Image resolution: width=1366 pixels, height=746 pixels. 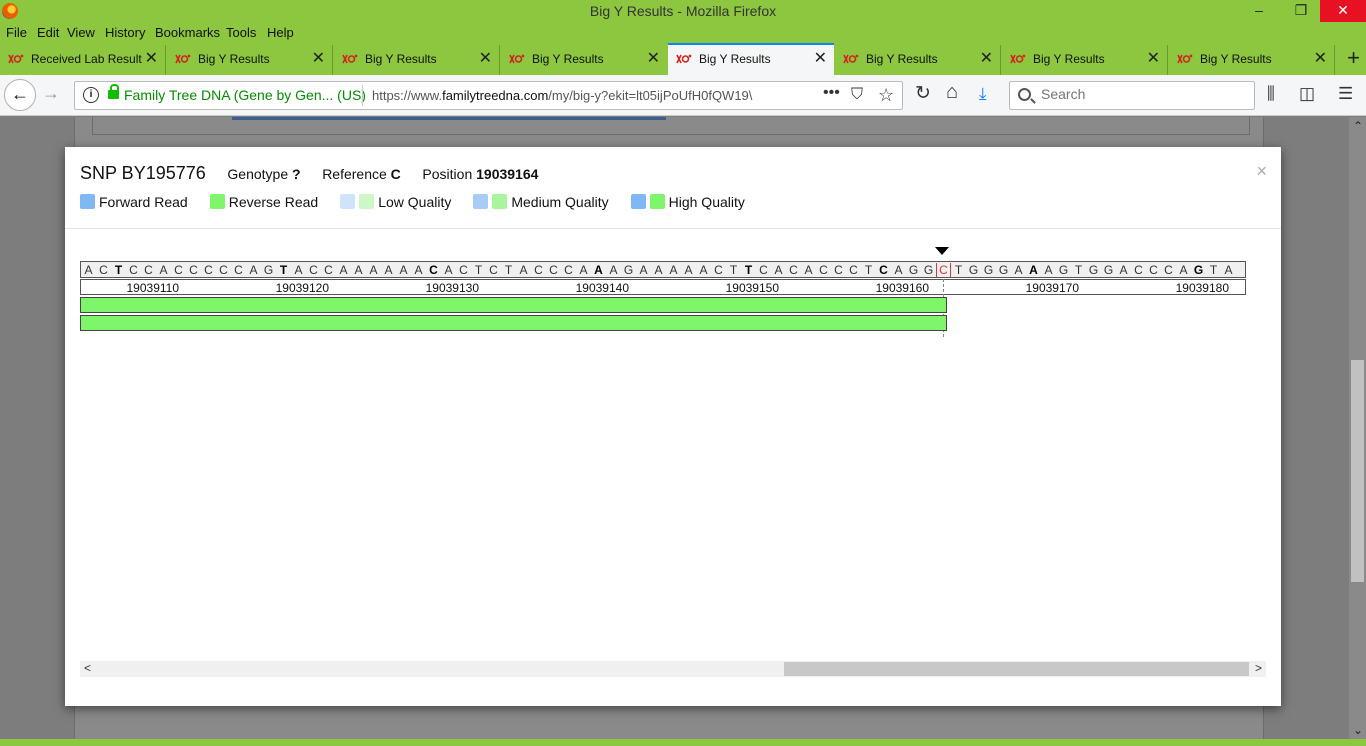 I want to click on bookmark-star-icon: ☆, so click(x=886, y=95).